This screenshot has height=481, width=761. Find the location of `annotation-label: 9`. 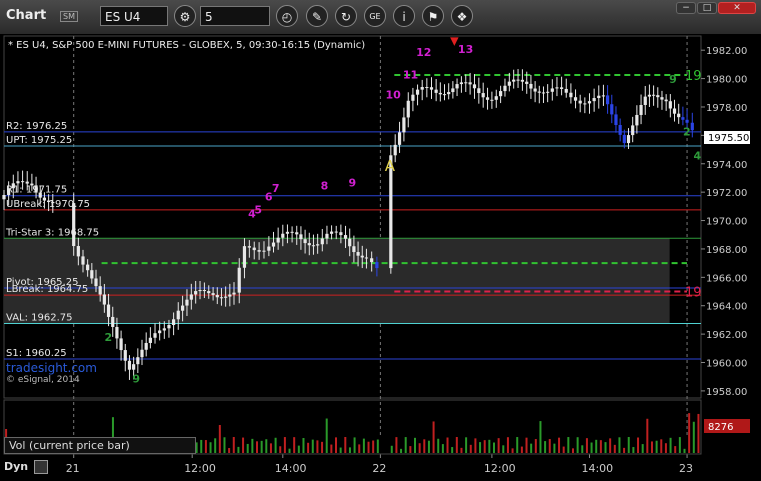

annotation-label: 9 is located at coordinates (353, 182).